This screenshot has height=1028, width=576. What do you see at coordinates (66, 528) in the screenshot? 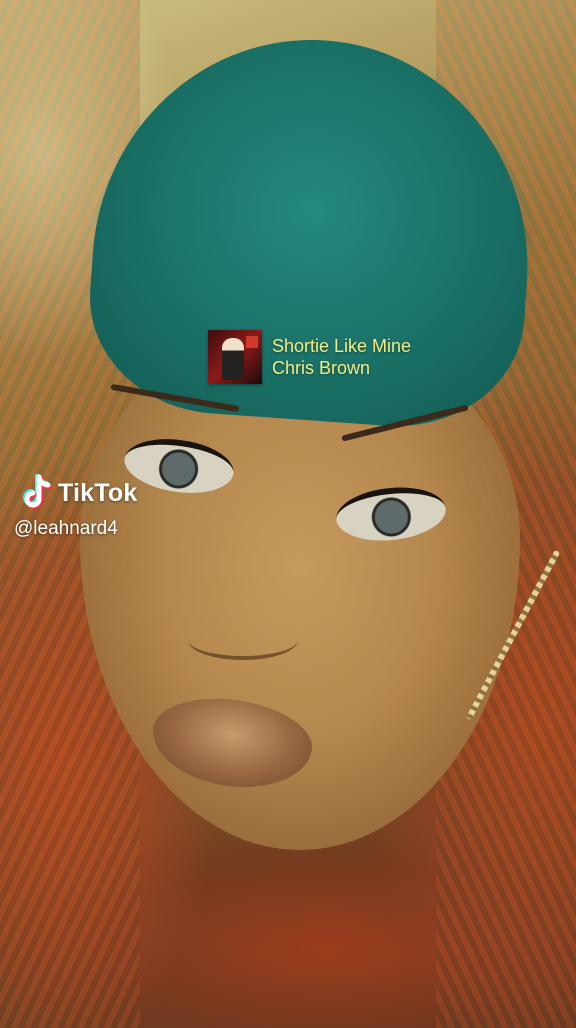
I see `user-handle: @leahnard4` at bounding box center [66, 528].